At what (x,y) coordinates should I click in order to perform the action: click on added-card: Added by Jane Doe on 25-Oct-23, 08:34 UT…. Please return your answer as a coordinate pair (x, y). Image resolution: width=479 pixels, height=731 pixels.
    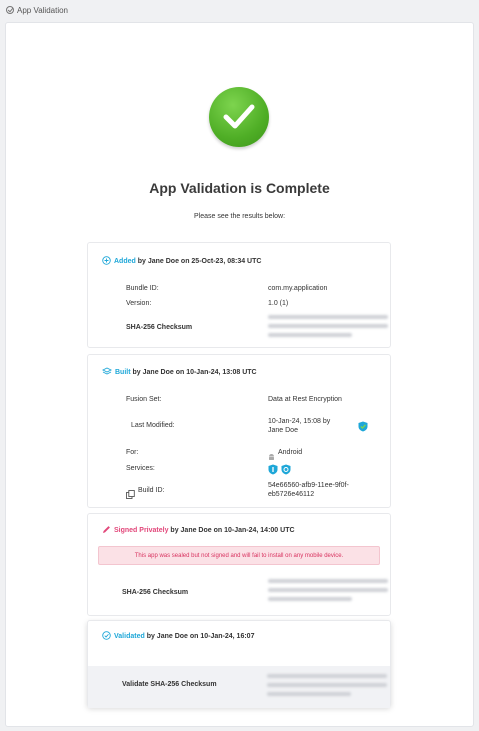
    Looking at the image, I should click on (239, 295).